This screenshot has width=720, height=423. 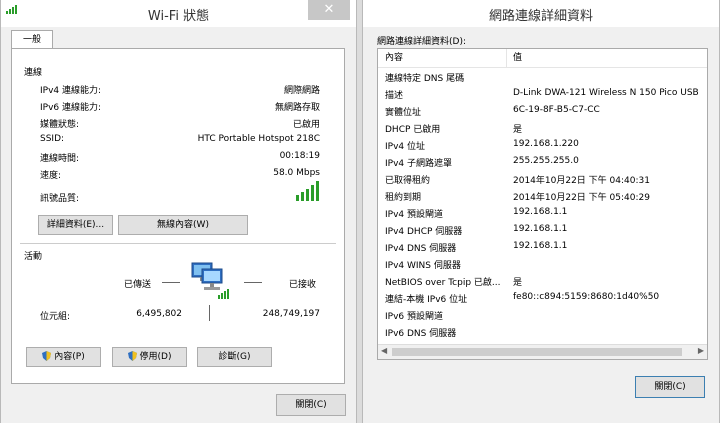 What do you see at coordinates (234, 357) in the screenshot?
I see `diagnose-button: 診斷(G)` at bounding box center [234, 357].